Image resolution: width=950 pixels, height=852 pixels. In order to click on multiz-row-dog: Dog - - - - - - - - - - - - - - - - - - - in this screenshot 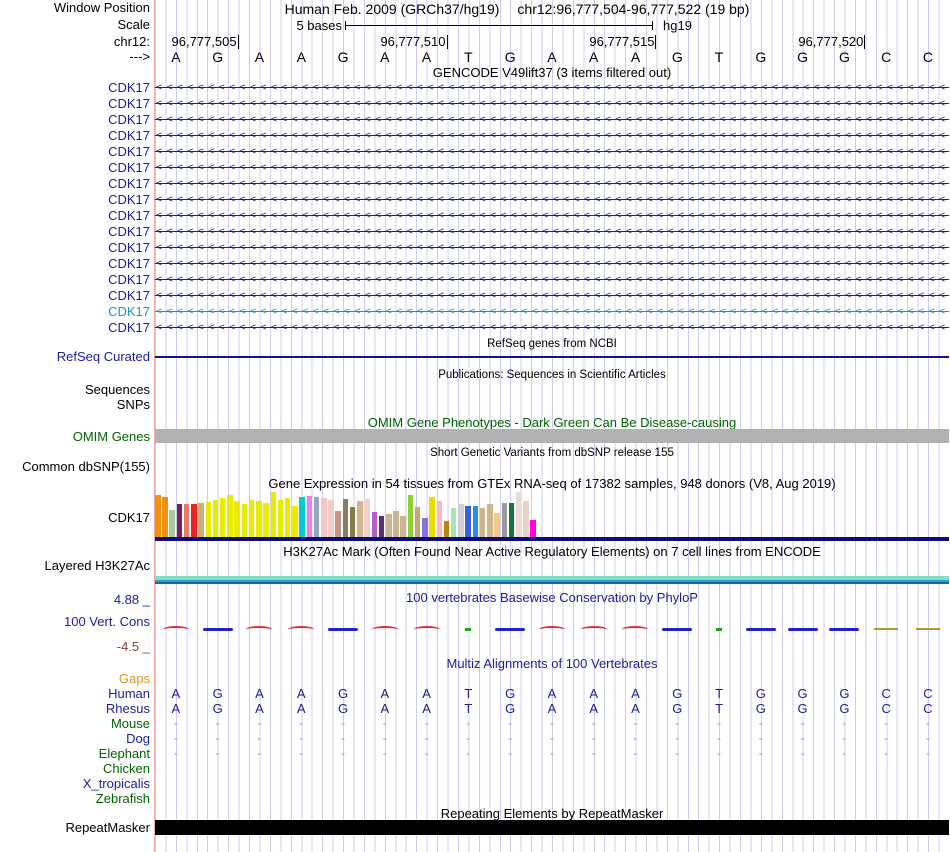, I will do `click(475, 738)`.